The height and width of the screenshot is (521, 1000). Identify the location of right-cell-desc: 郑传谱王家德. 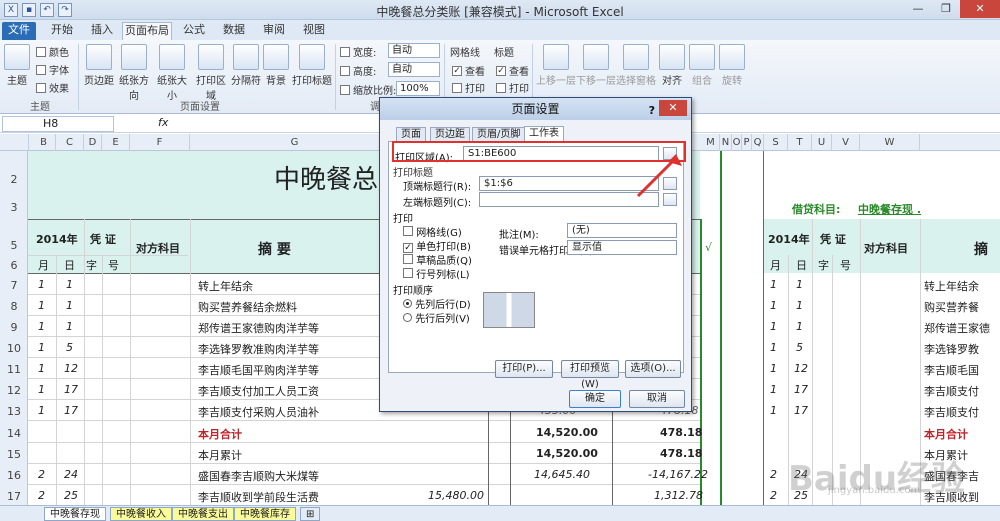
(957, 328).